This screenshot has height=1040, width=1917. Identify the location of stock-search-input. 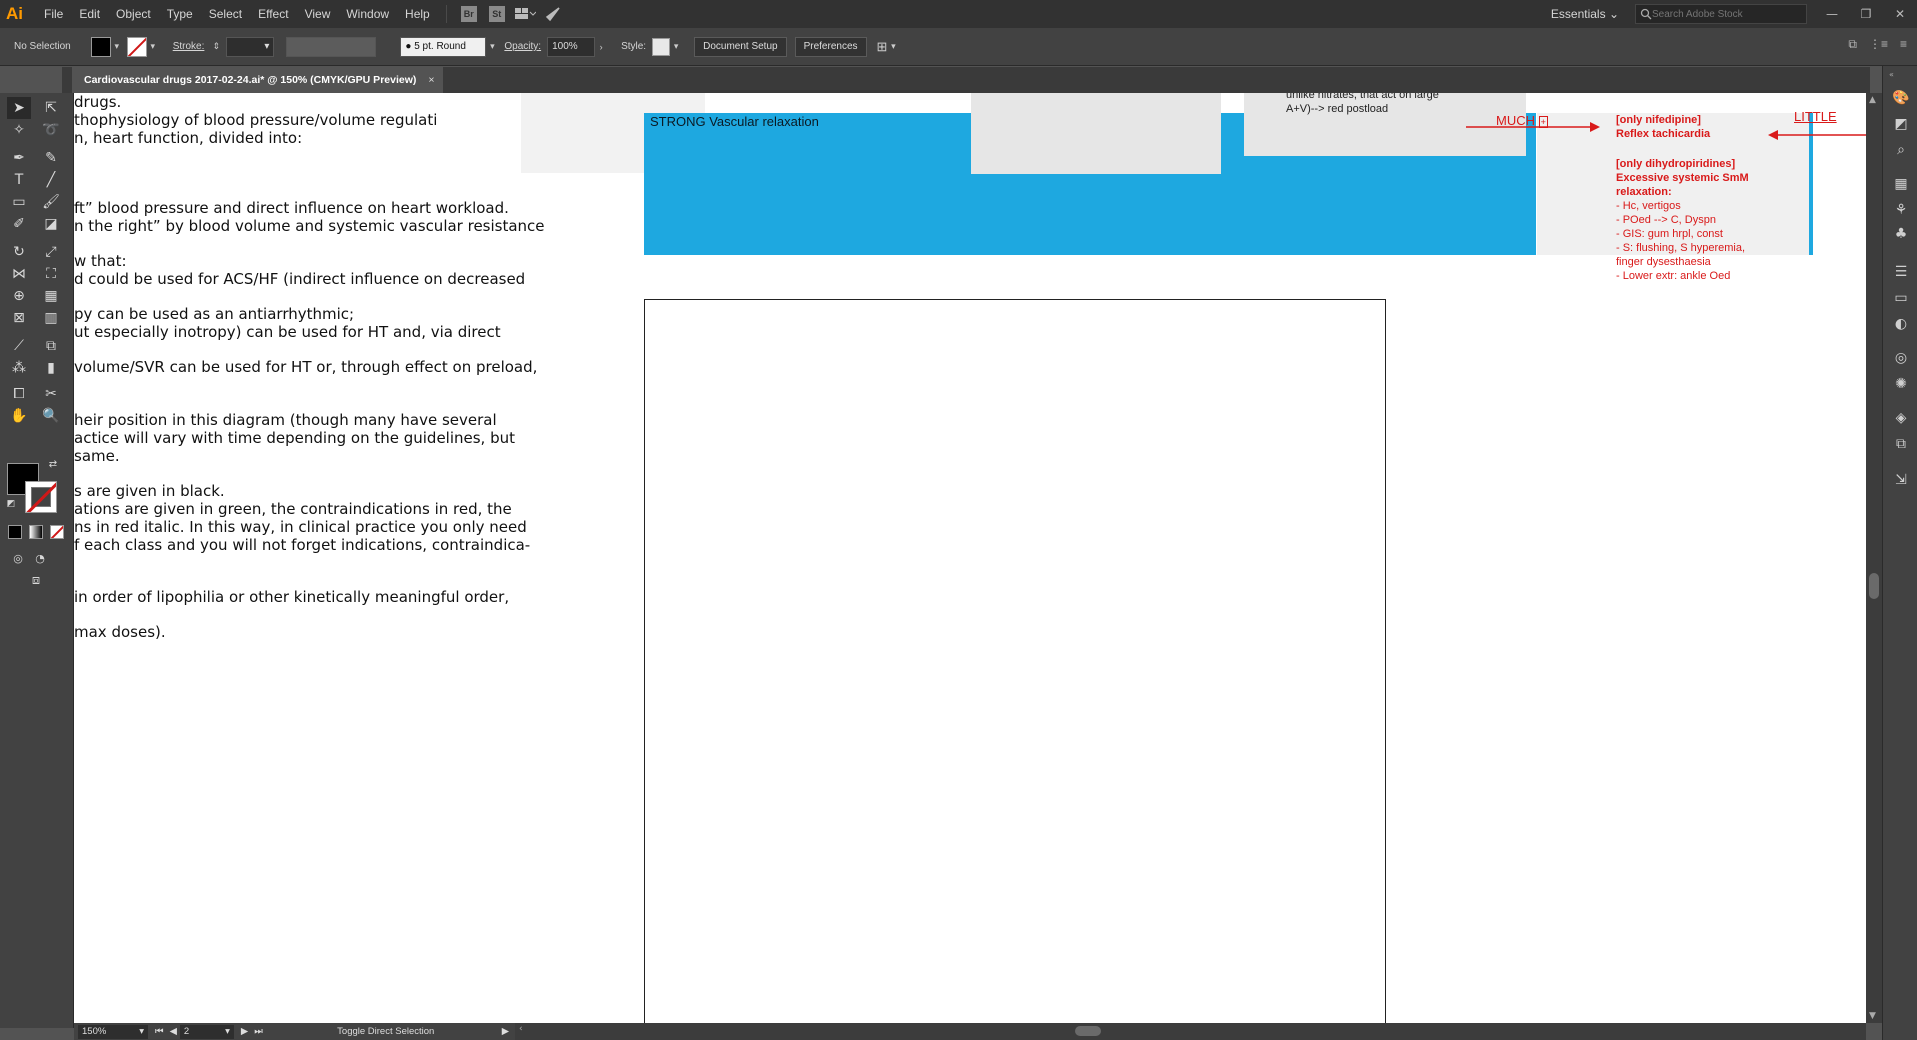
(1727, 14).